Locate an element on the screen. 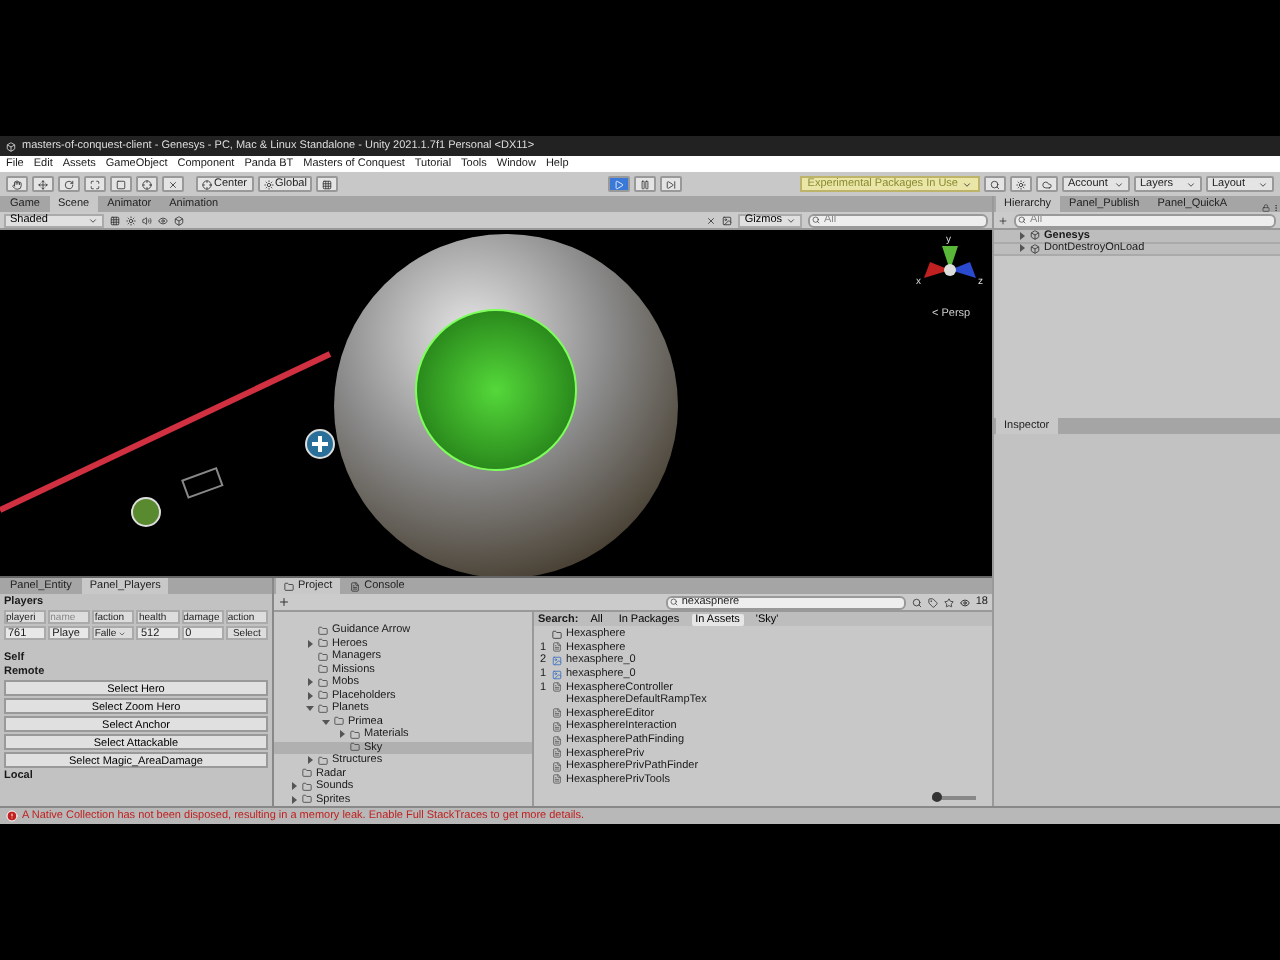  console-icon is located at coordinates (355, 586).